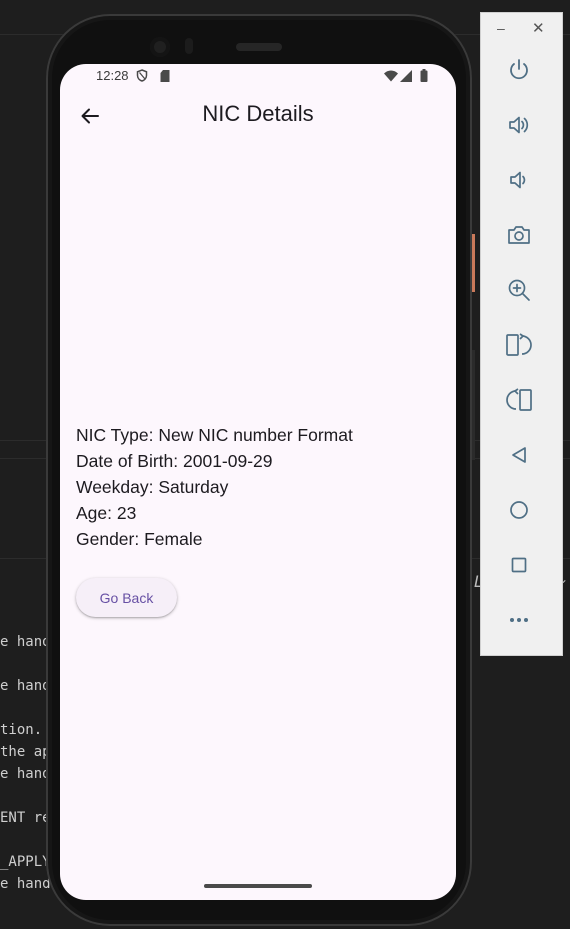 Image resolution: width=570 pixels, height=929 pixels. I want to click on sensor, so click(189, 46).